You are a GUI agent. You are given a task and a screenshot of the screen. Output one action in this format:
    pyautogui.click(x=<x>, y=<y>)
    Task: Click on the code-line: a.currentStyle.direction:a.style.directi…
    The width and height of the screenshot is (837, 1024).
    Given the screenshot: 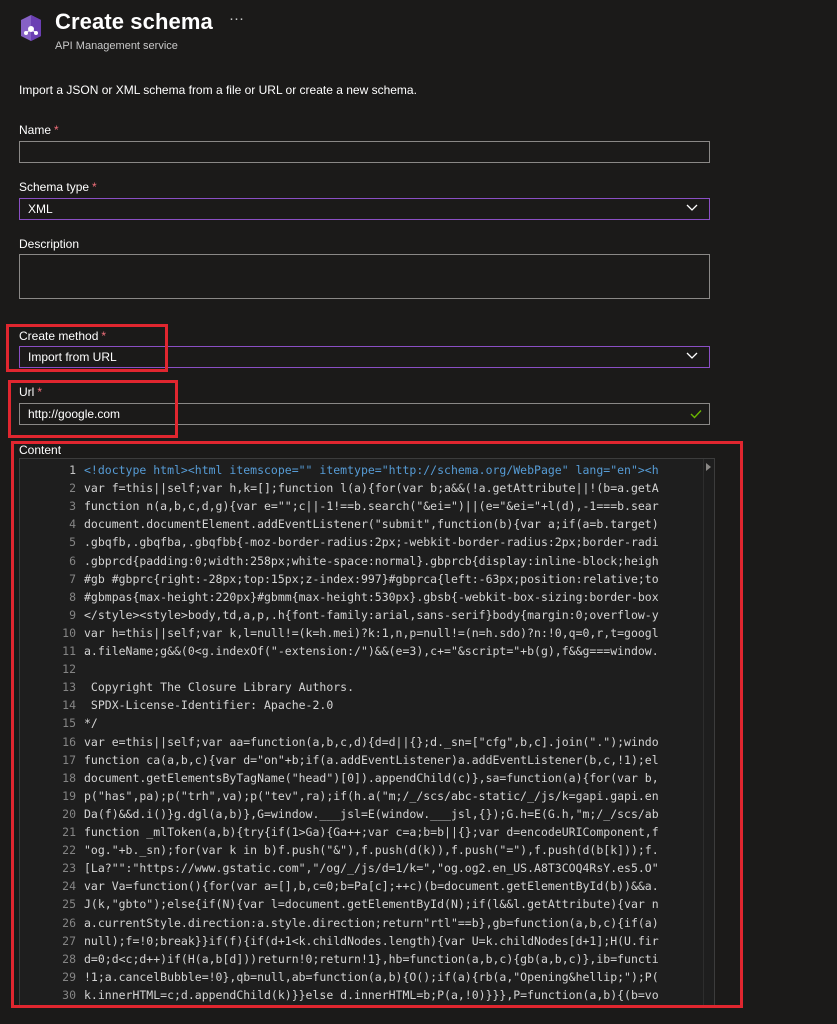 What is the action you would take?
    pyautogui.click(x=371, y=922)
    